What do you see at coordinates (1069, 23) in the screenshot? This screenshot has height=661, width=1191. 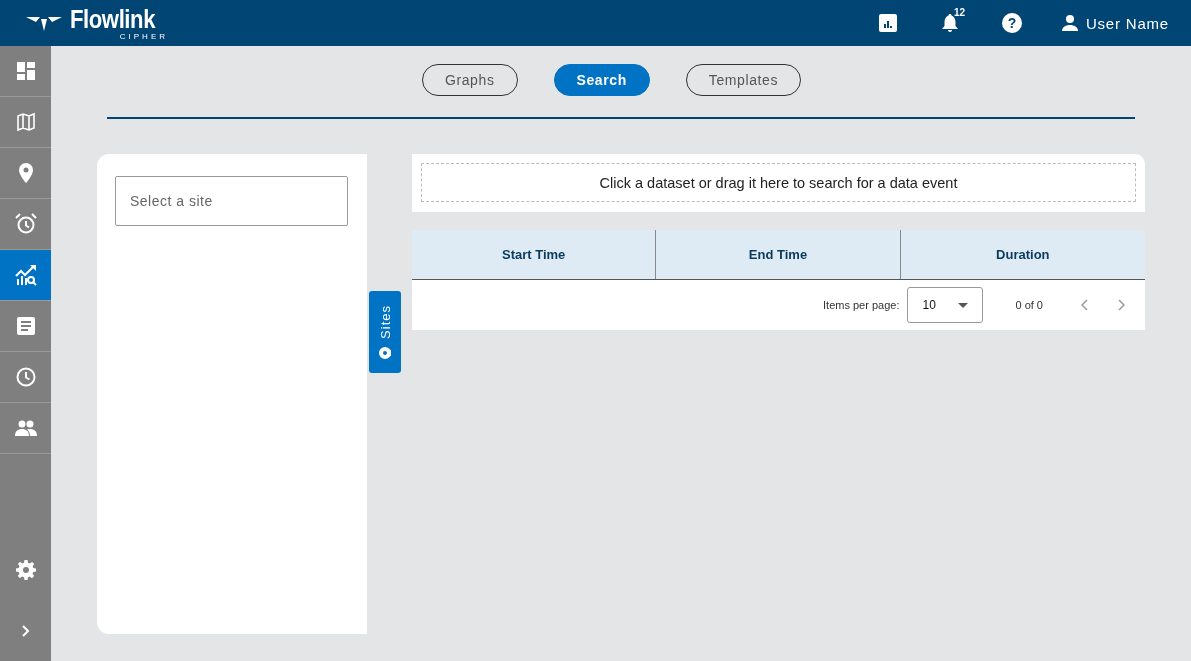 I see `user-icon` at bounding box center [1069, 23].